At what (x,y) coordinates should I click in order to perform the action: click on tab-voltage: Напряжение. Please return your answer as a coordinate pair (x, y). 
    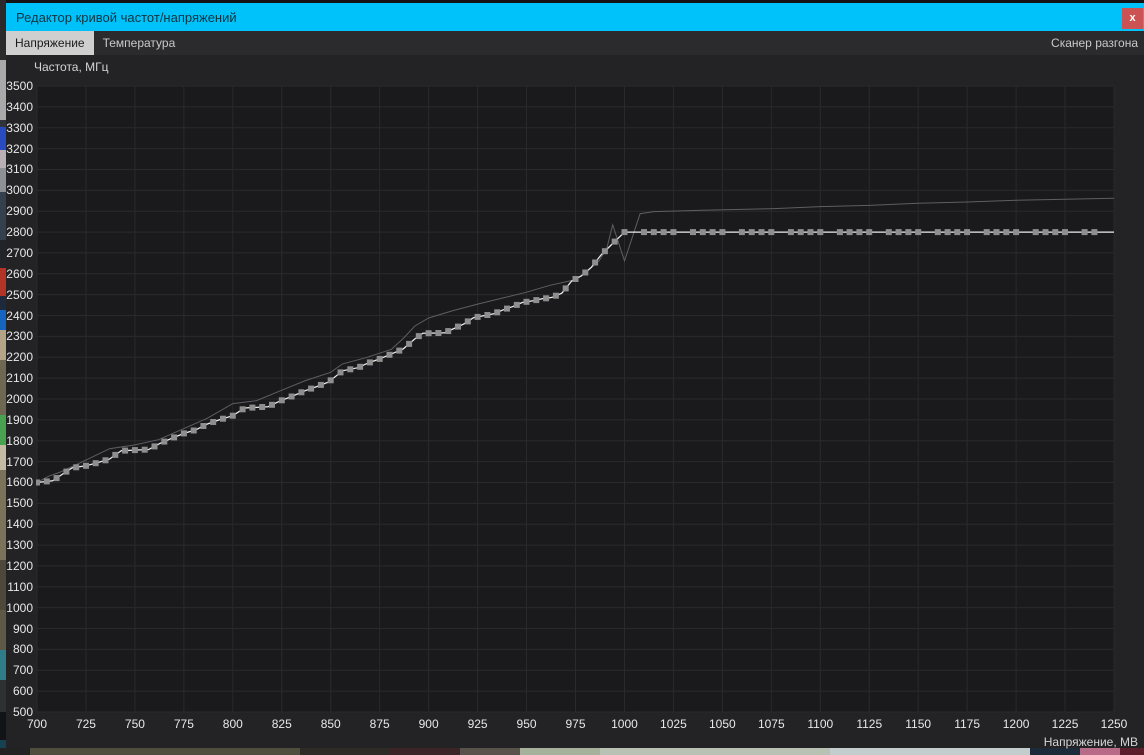
    Looking at the image, I should click on (50, 43).